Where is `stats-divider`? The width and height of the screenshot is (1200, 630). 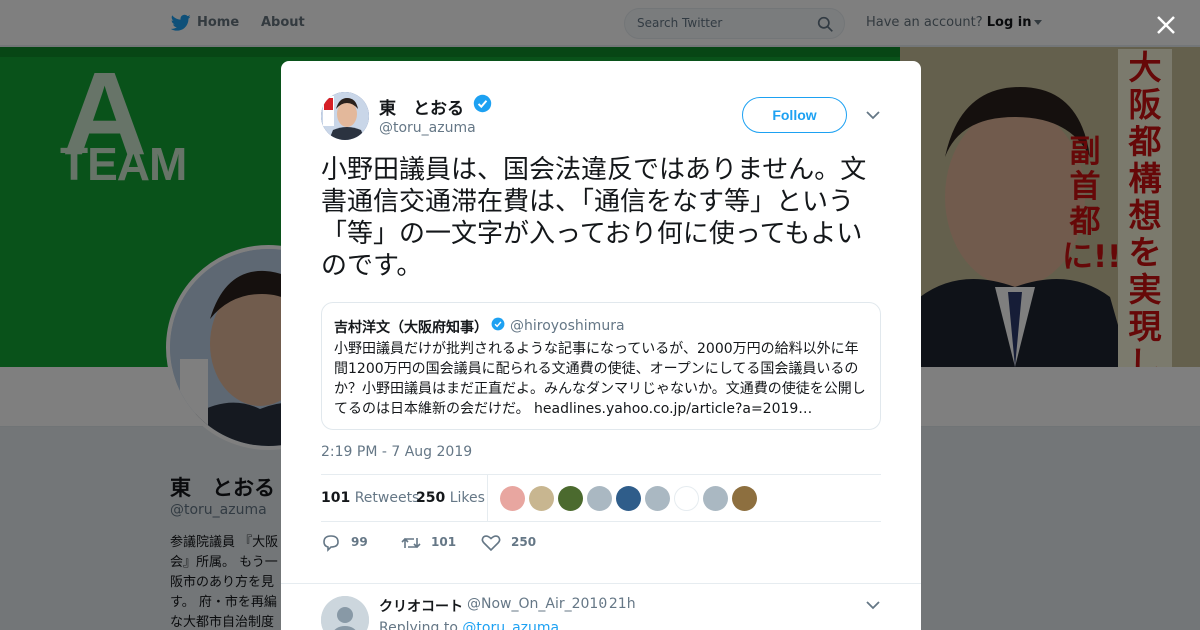 stats-divider is located at coordinates (487, 498).